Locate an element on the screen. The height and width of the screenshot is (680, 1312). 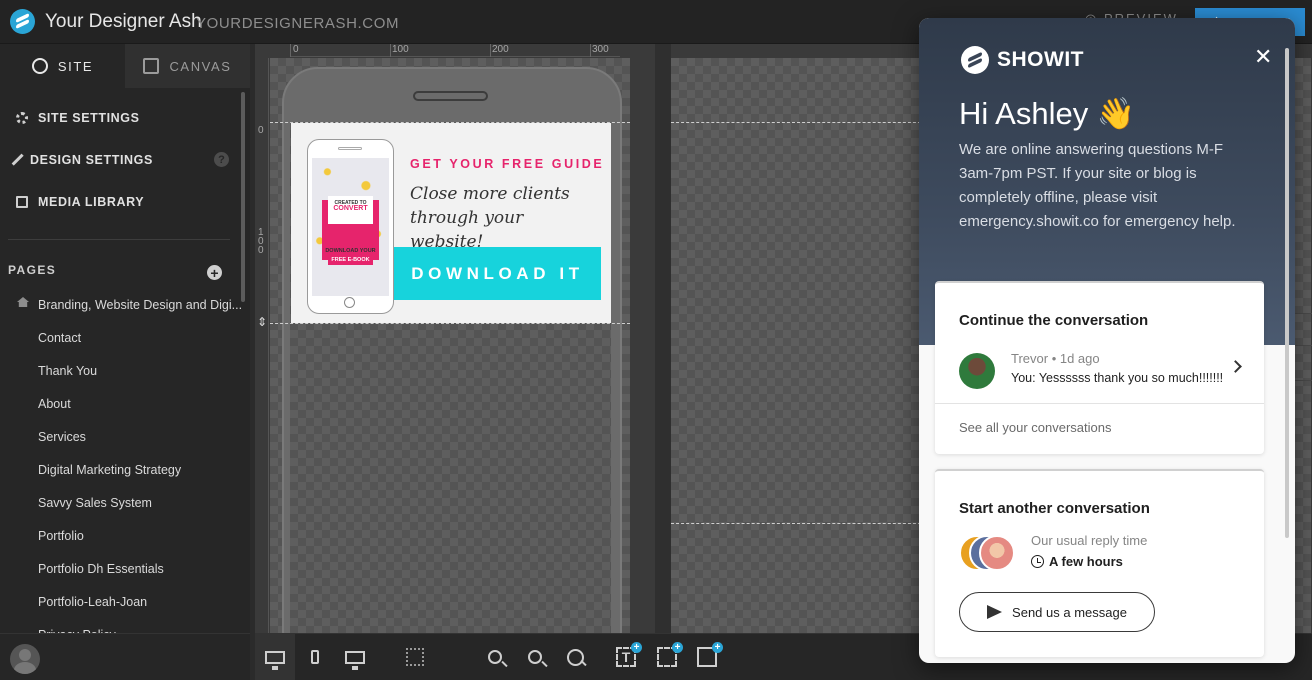
add-shape-button: + is located at coordinates (668, 655).